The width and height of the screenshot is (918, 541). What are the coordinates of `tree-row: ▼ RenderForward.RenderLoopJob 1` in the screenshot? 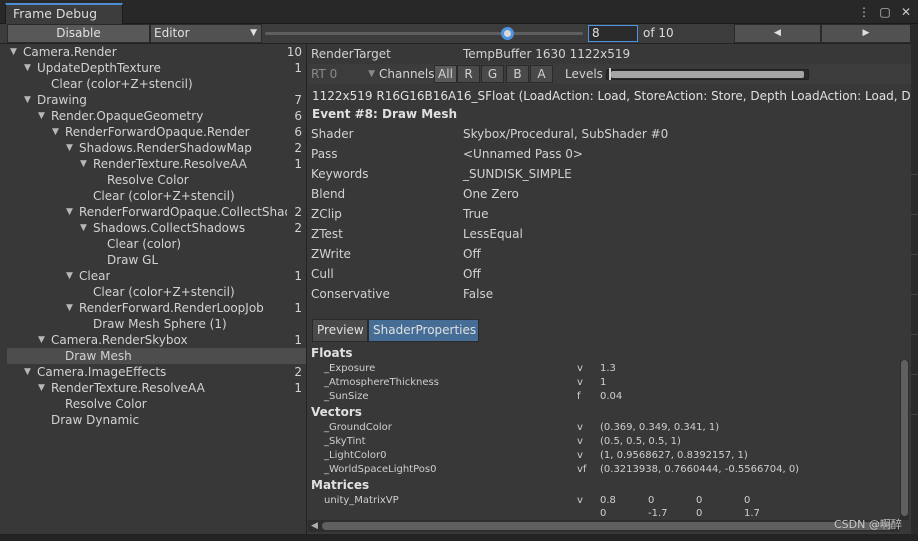 It's located at (156, 308).